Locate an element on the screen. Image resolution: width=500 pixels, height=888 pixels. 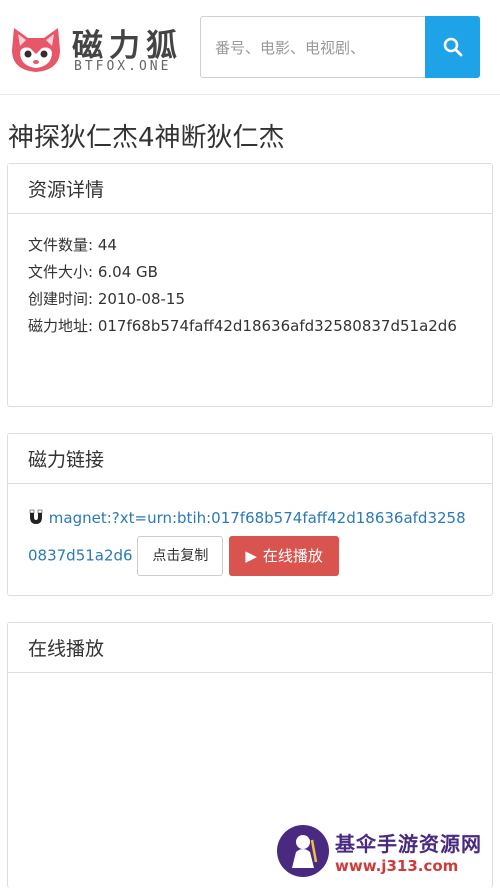
site-header: 磁力狐 BTFOX.ONE 番号、电影、电视剧、 is located at coordinates (250, 47).